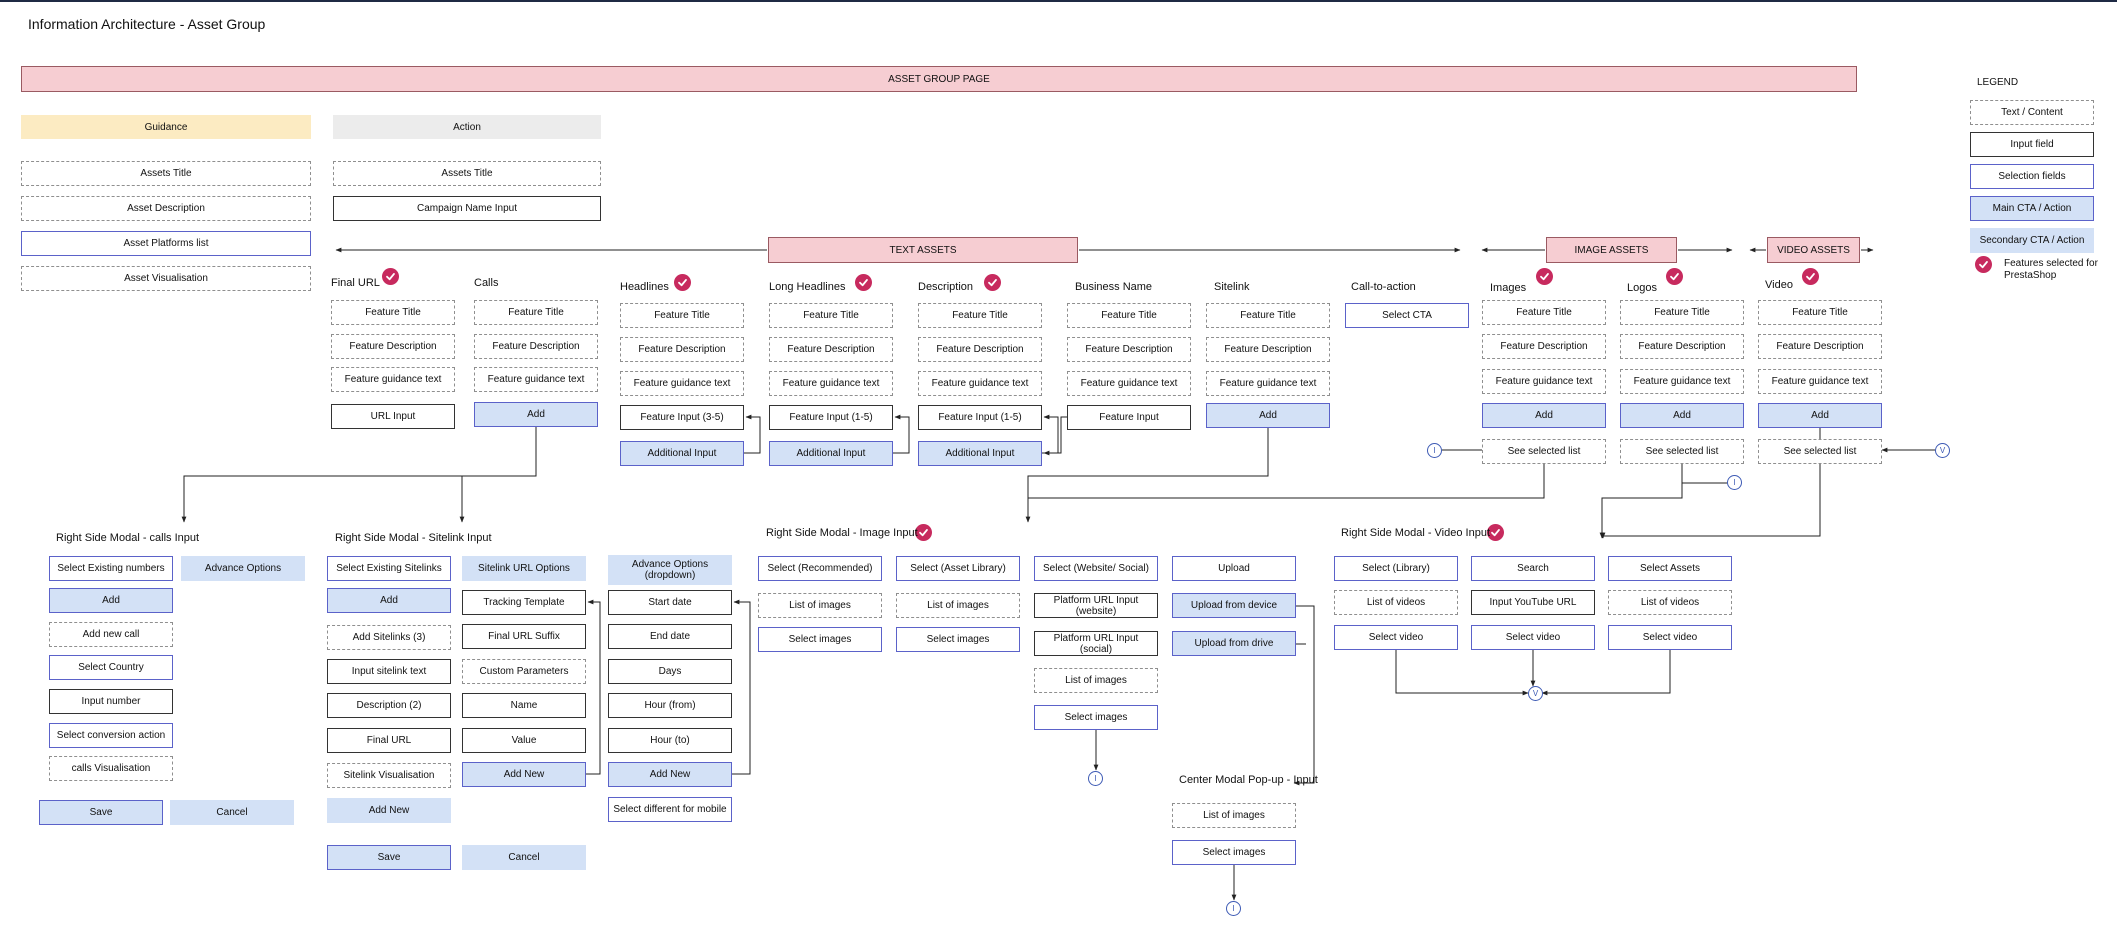 The height and width of the screenshot is (932, 2117). Describe the element at coordinates (1820, 415) in the screenshot. I see `video-add-button: Add` at that location.